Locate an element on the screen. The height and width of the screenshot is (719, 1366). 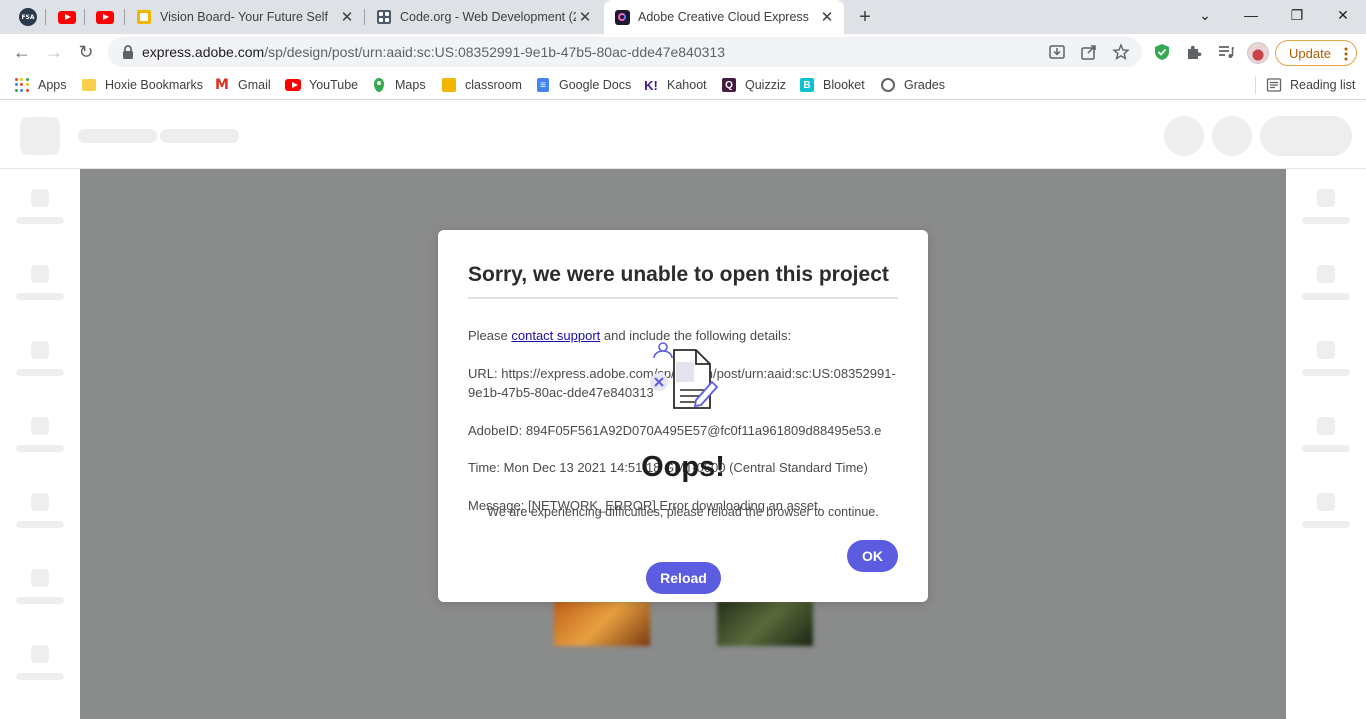
blooket-icon: B is located at coordinates (807, 85).